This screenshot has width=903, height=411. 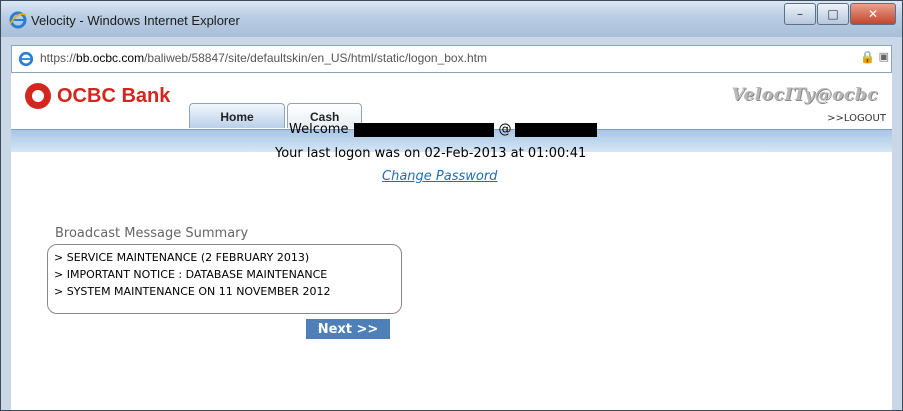 I want to click on broadcast-item: > SYSTEM MAINTENANCE ON 11 NOVEMBER 2012, so click(x=224, y=291).